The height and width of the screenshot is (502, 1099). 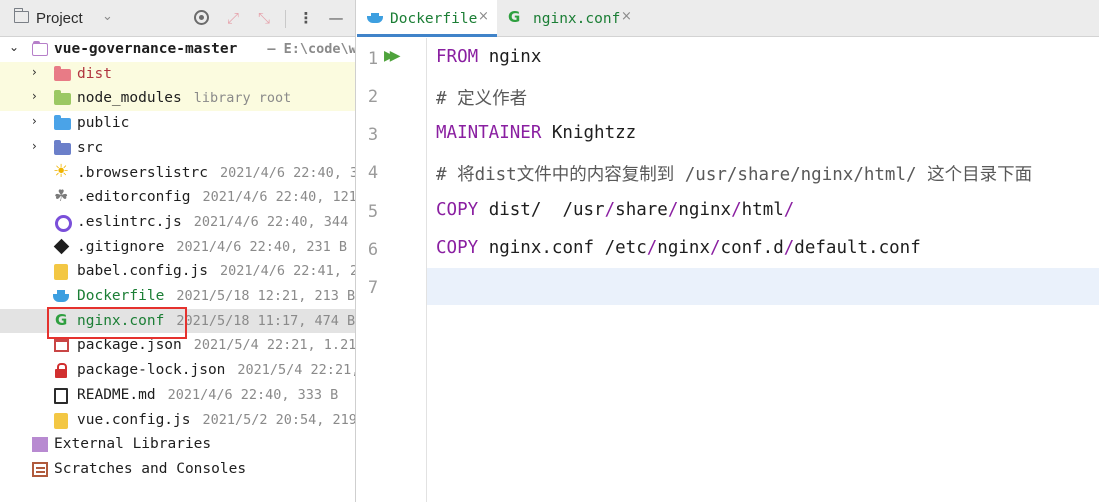 I want to click on tree-item-label: External Libraries, so click(x=133, y=444).